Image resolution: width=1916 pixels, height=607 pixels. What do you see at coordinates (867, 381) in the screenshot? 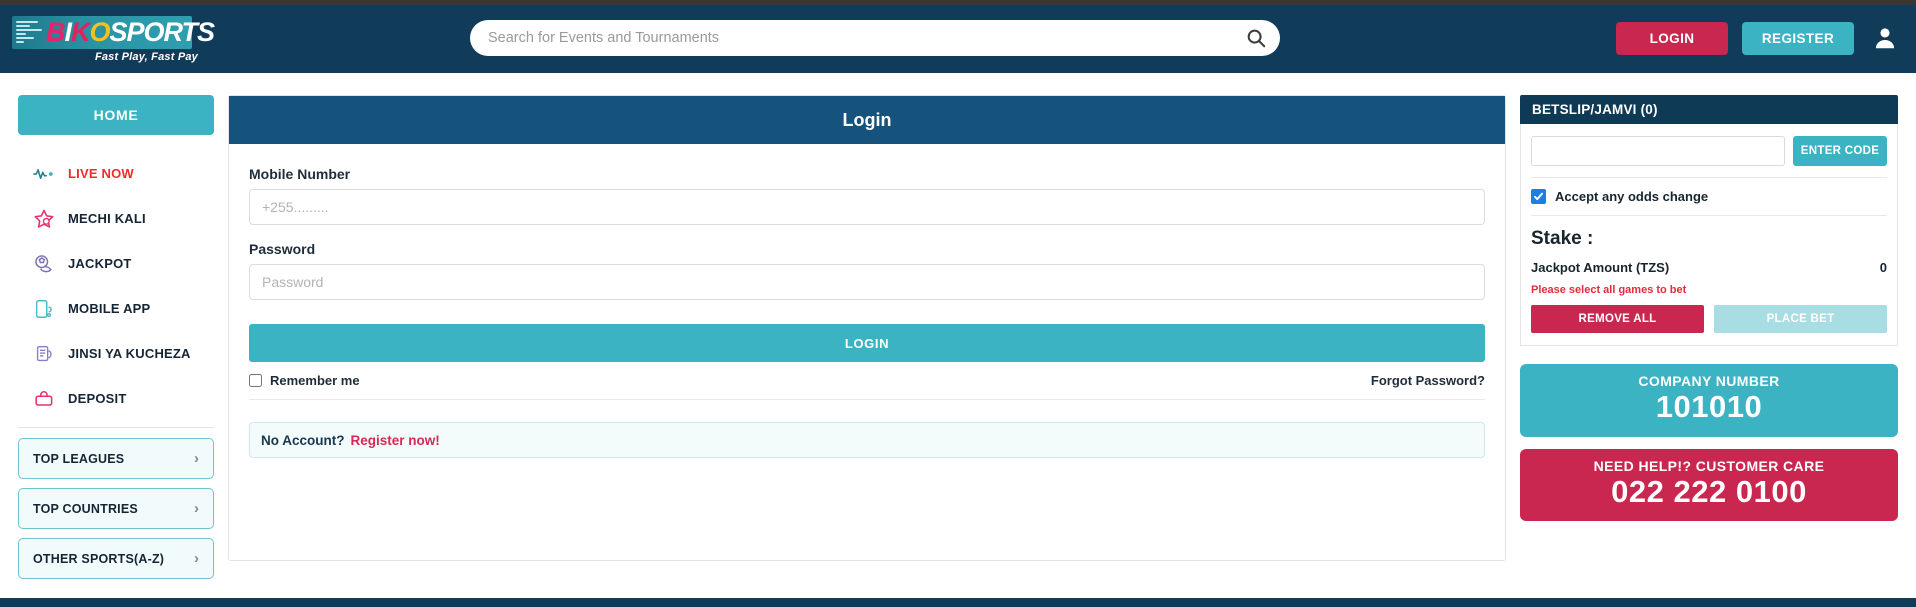
I see `remember-row: Remember me Forgot Password?` at bounding box center [867, 381].